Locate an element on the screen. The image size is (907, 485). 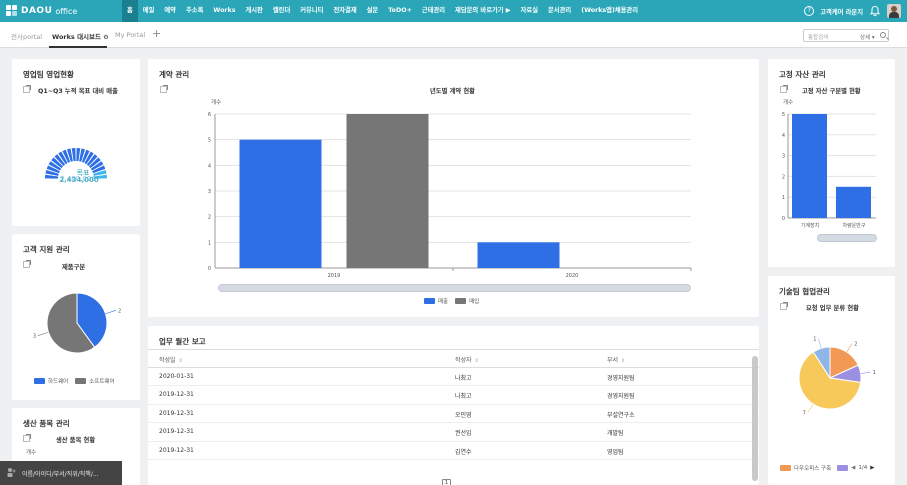
legend-next-icon: ▶ is located at coordinates (872, 468).